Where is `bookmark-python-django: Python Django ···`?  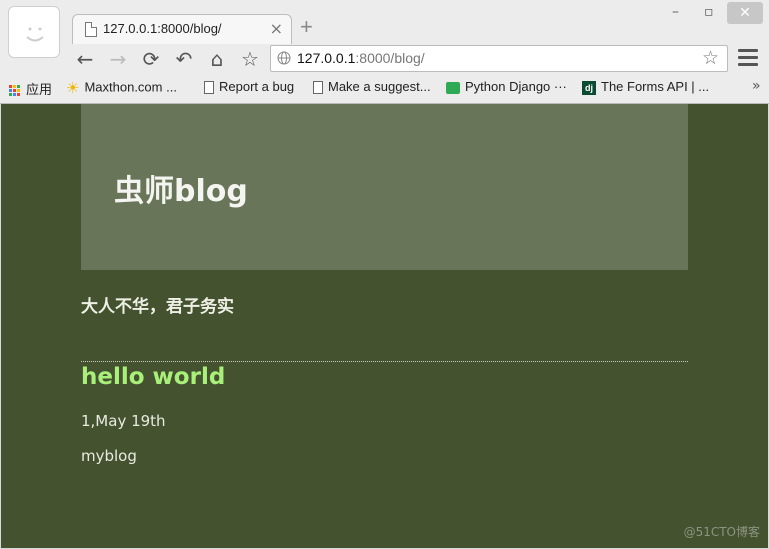 bookmark-python-django: Python Django ··· is located at coordinates (506, 86).